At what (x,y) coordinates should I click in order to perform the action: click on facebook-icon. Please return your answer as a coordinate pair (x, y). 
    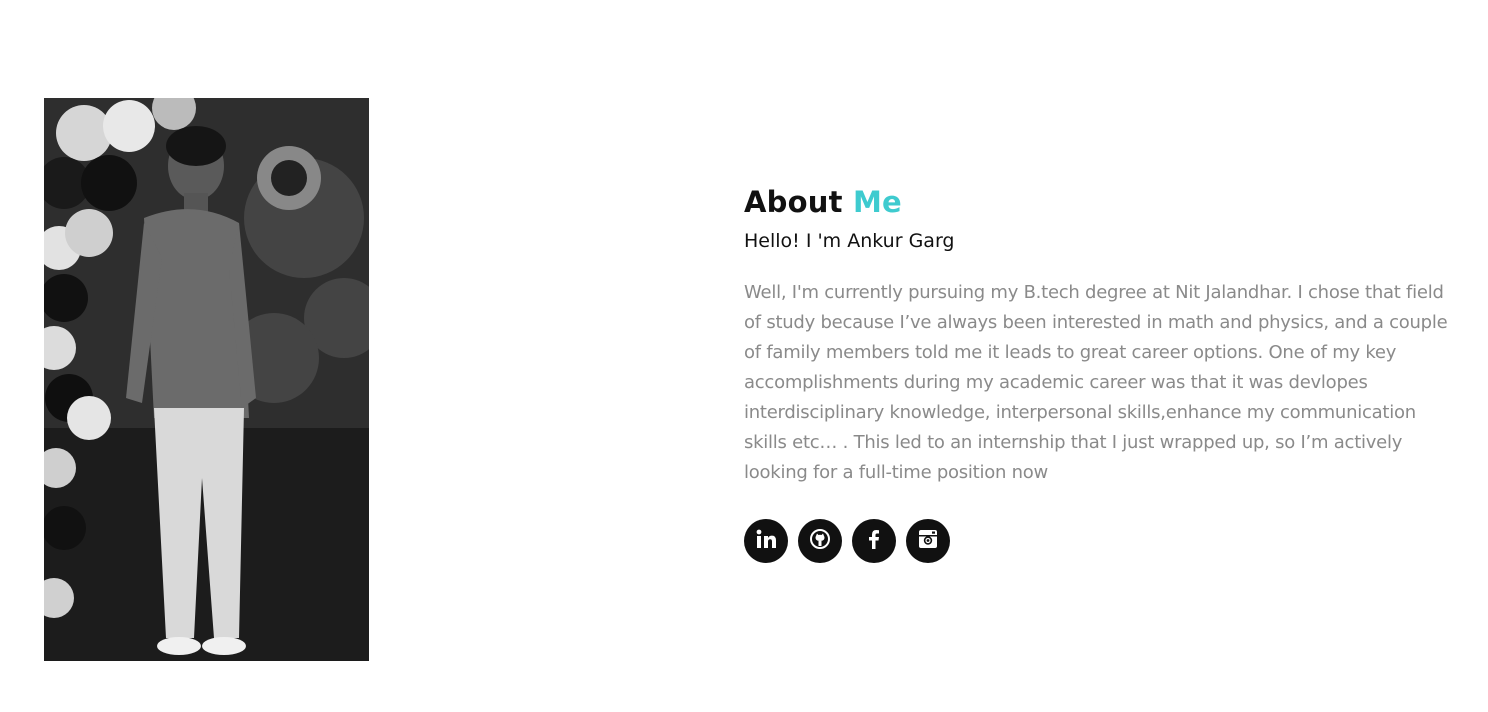
    Looking at the image, I should click on (874, 541).